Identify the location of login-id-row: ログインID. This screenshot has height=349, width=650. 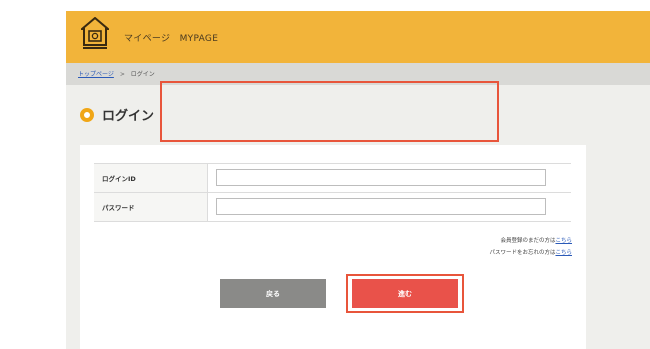
(332, 177).